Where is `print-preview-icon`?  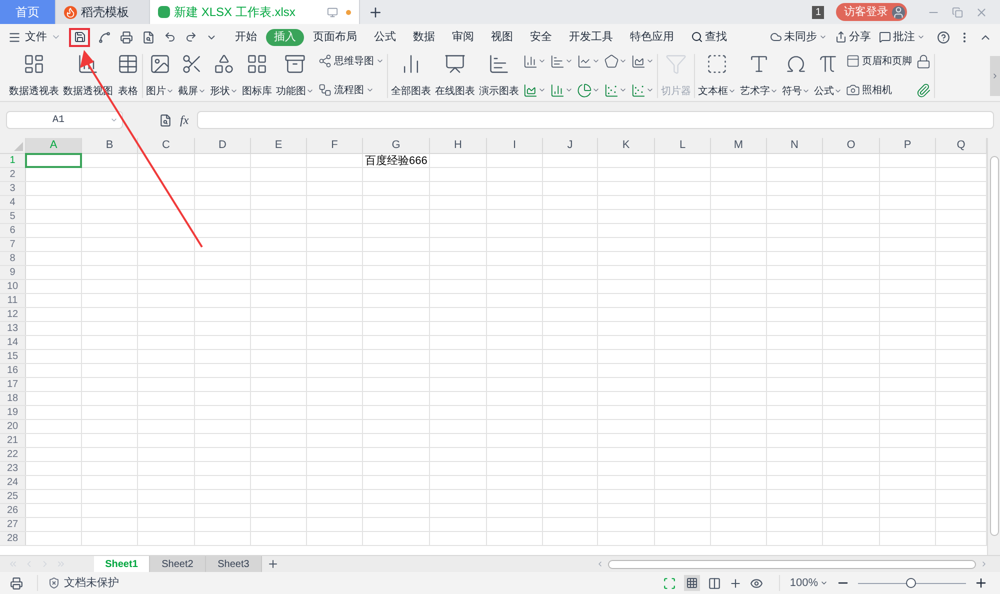 print-preview-icon is located at coordinates (148, 37).